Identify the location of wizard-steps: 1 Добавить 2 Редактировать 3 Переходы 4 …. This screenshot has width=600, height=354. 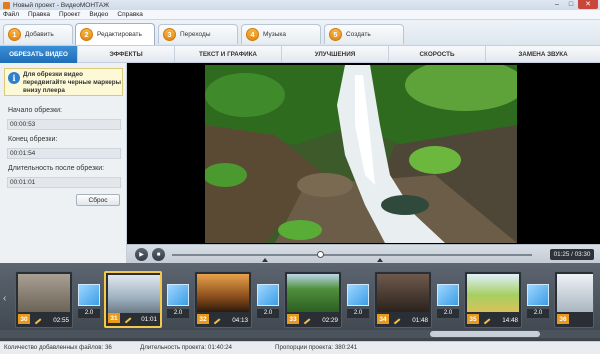
(300, 32).